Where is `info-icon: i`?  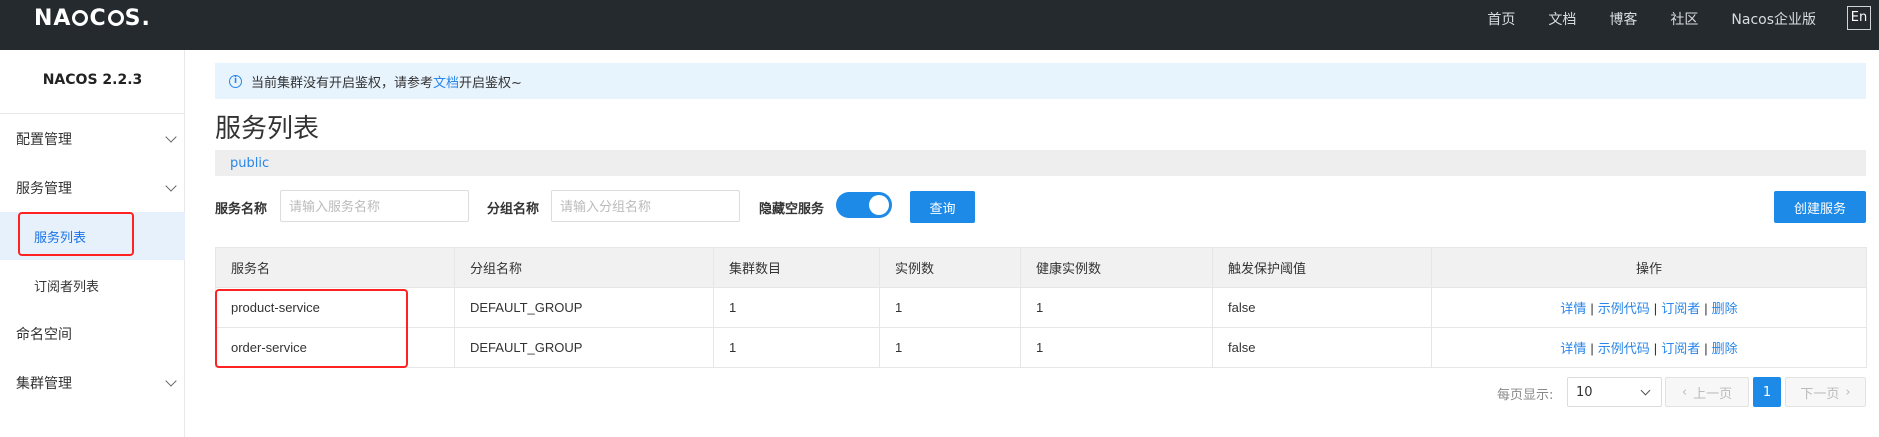
info-icon: i is located at coordinates (235, 81).